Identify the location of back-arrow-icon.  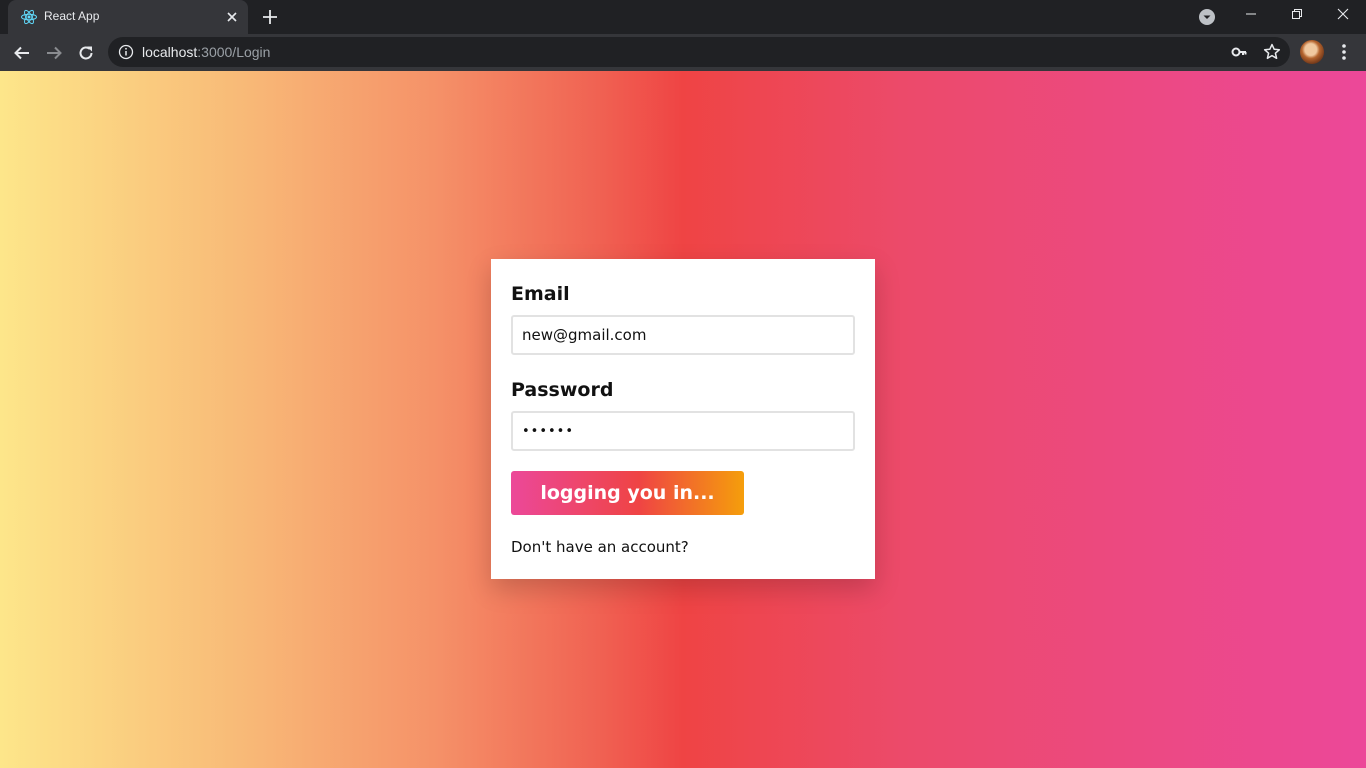
(22, 53).